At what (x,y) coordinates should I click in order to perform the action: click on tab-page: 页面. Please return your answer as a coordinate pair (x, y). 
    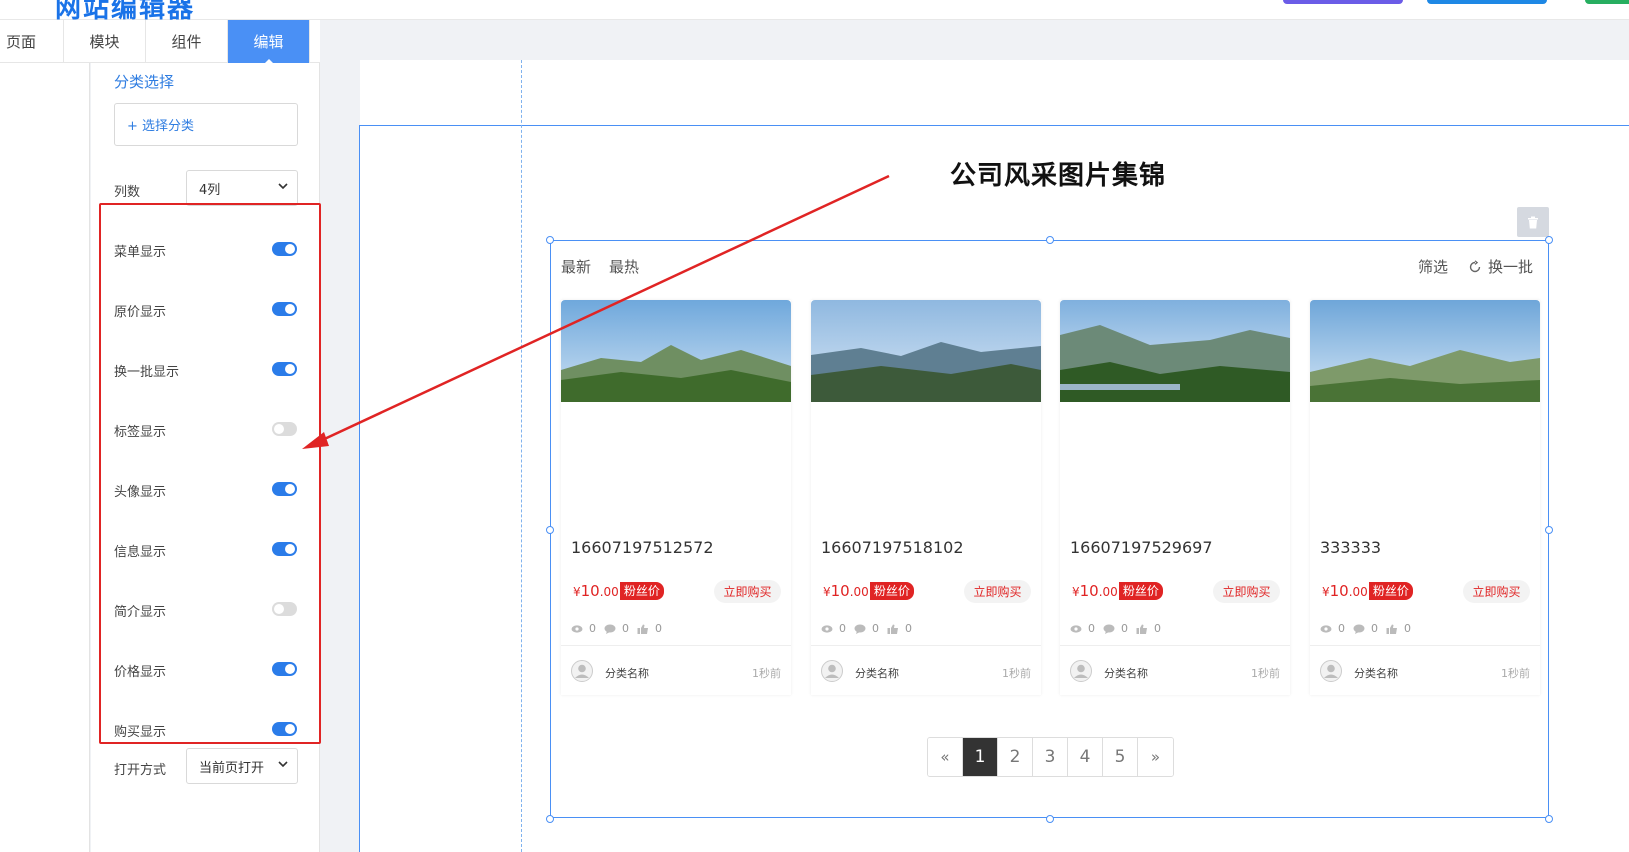
    Looking at the image, I should click on (32, 41).